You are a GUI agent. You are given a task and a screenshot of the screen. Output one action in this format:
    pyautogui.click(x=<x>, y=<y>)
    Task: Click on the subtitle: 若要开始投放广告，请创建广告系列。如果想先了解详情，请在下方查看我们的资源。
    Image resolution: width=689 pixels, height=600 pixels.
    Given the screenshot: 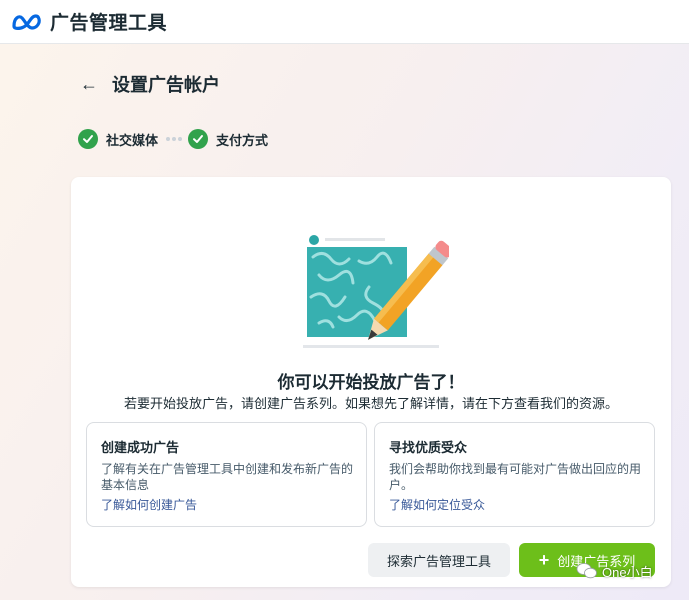 What is the action you would take?
    pyautogui.click(x=370, y=403)
    